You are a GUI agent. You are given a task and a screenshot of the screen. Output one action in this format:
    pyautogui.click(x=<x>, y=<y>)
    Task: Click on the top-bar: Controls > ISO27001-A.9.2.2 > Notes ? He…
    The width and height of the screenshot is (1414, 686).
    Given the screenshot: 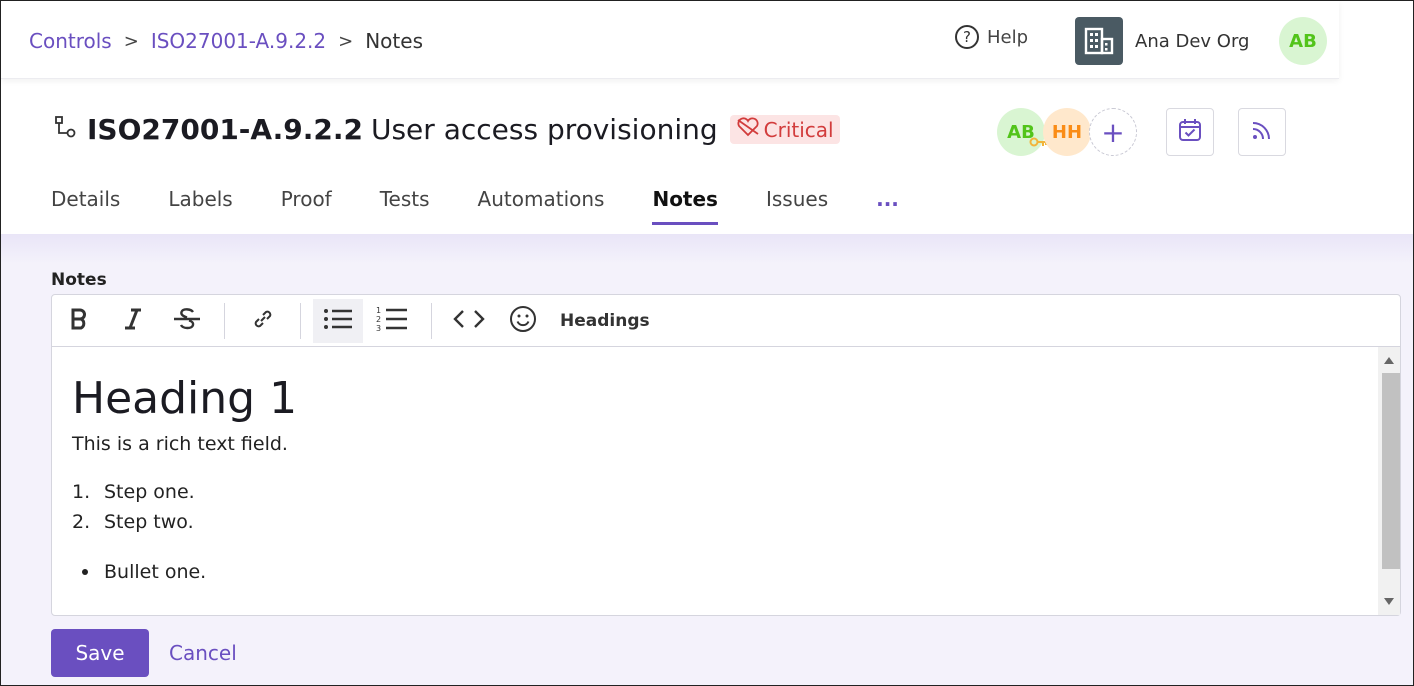 What is the action you would take?
    pyautogui.click(x=670, y=40)
    